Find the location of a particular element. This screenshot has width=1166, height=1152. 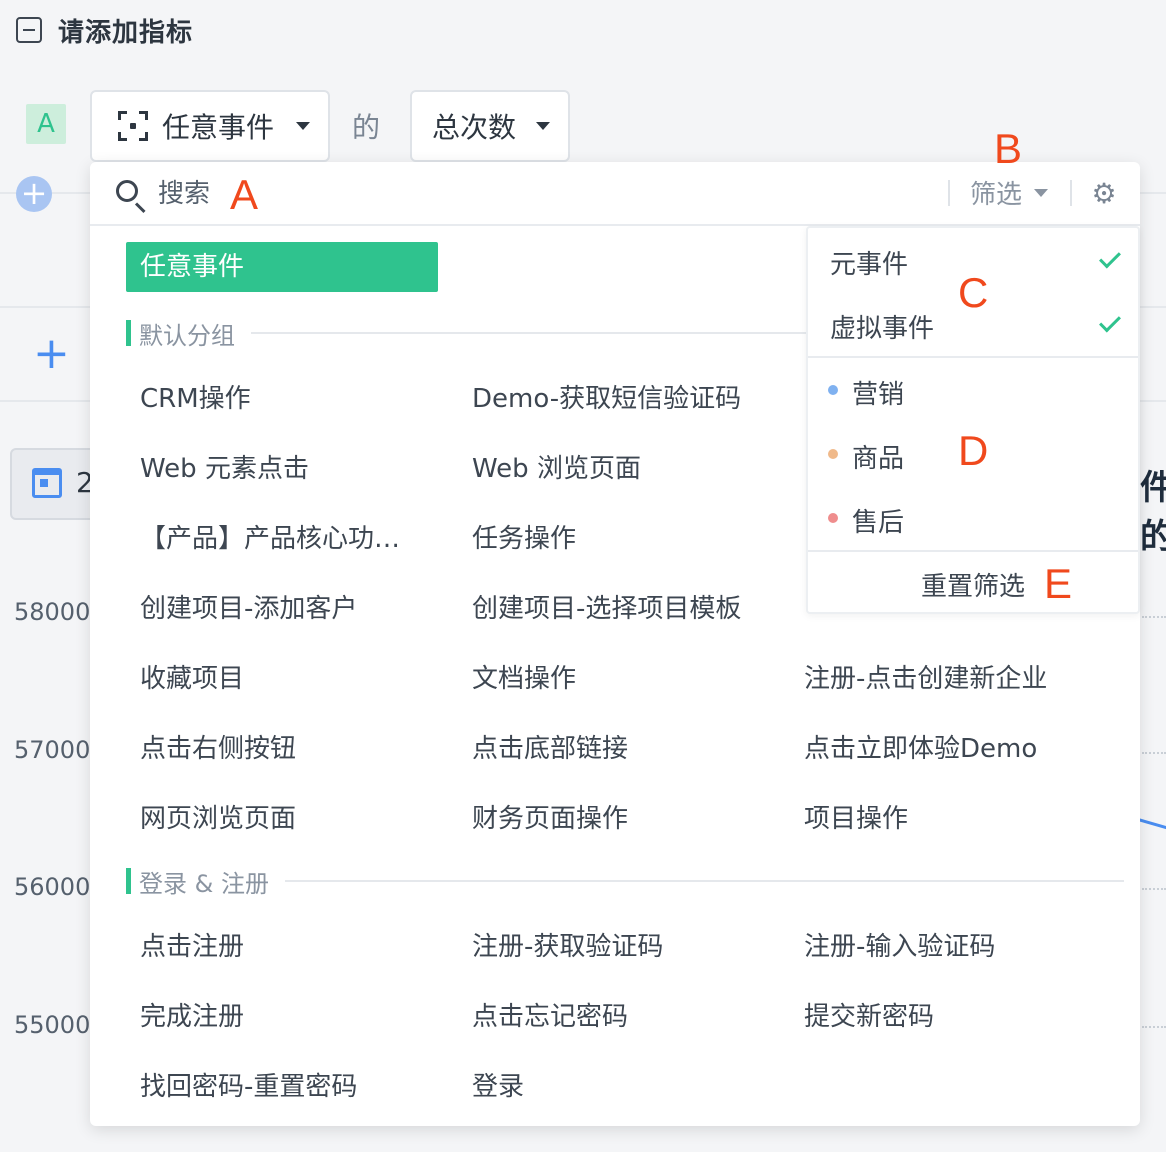

y-axis-tick: 57000 is located at coordinates (52, 750).